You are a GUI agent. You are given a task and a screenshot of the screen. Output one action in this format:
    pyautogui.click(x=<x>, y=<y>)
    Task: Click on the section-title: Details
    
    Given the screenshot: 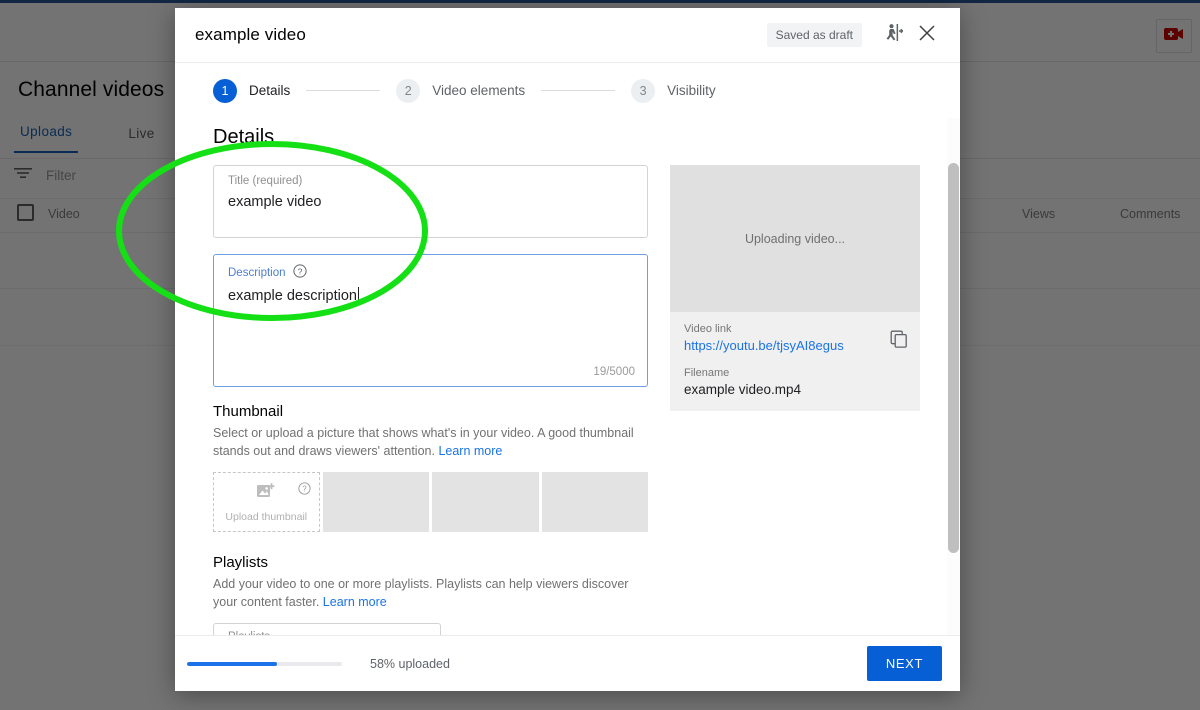 What is the action you would take?
    pyautogui.click(x=244, y=137)
    